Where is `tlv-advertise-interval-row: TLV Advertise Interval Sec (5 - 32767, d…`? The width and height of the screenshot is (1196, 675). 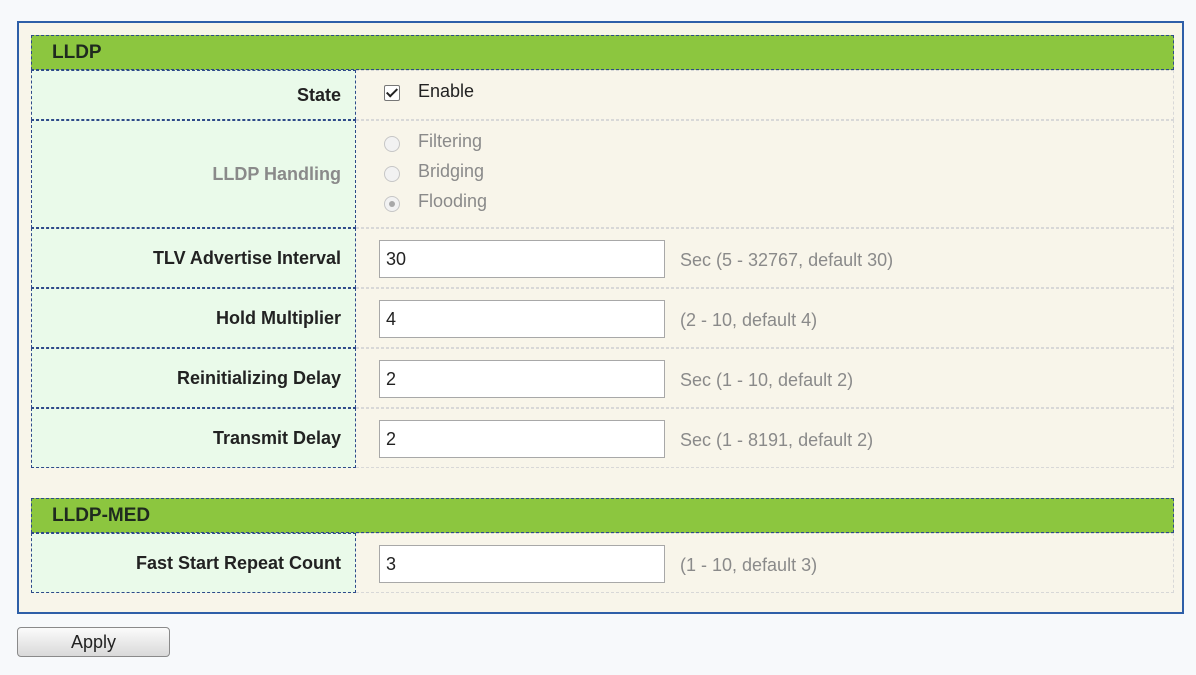
tlv-advertise-interval-row: TLV Advertise Interval Sec (5 - 32767, d… is located at coordinates (602, 258).